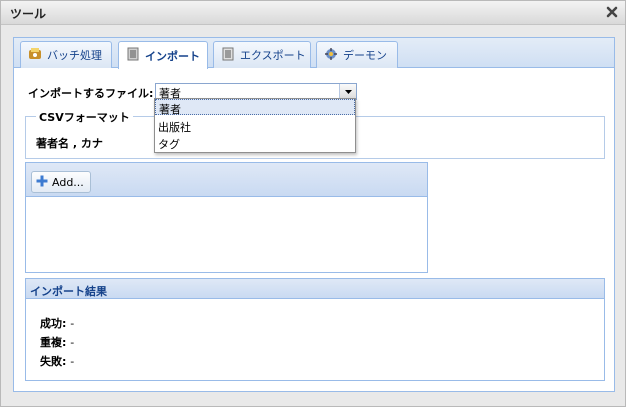  I want to click on import-result-title: インポート結果, so click(315, 289).